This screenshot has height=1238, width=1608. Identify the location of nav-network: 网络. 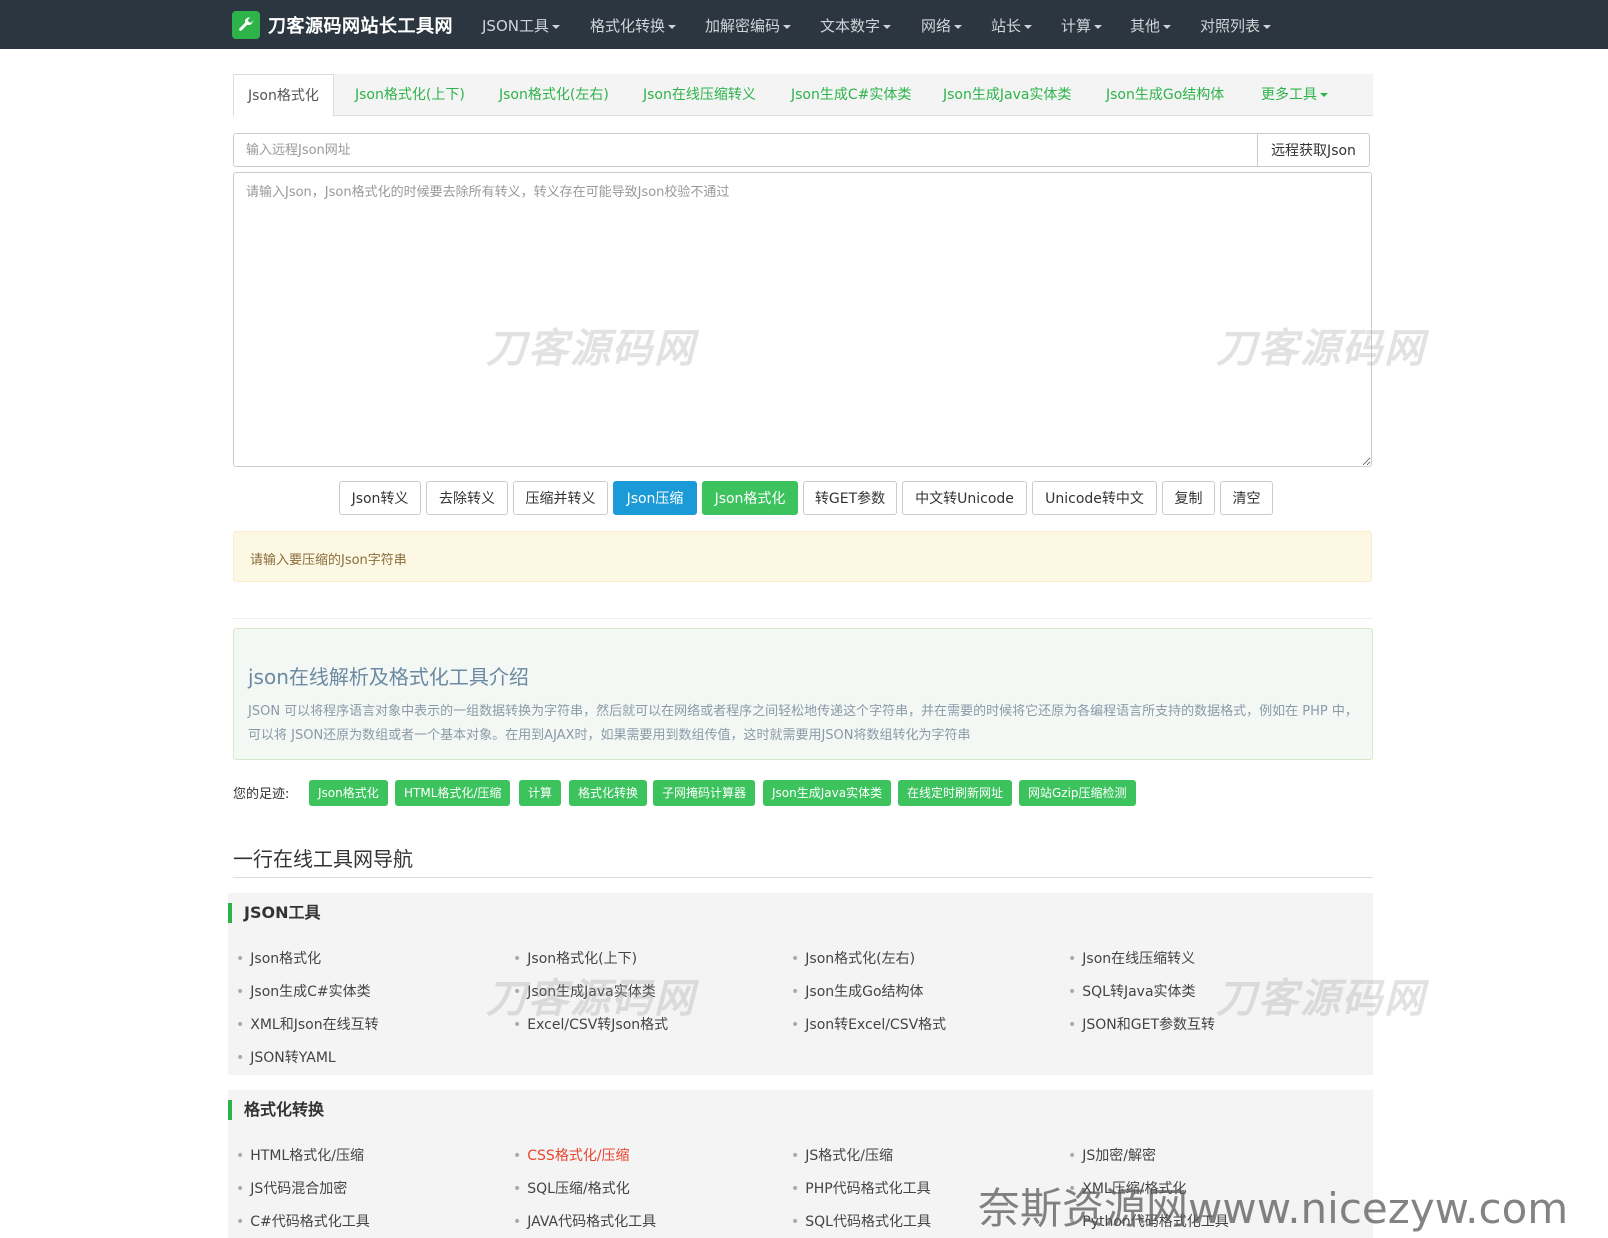
(942, 25).